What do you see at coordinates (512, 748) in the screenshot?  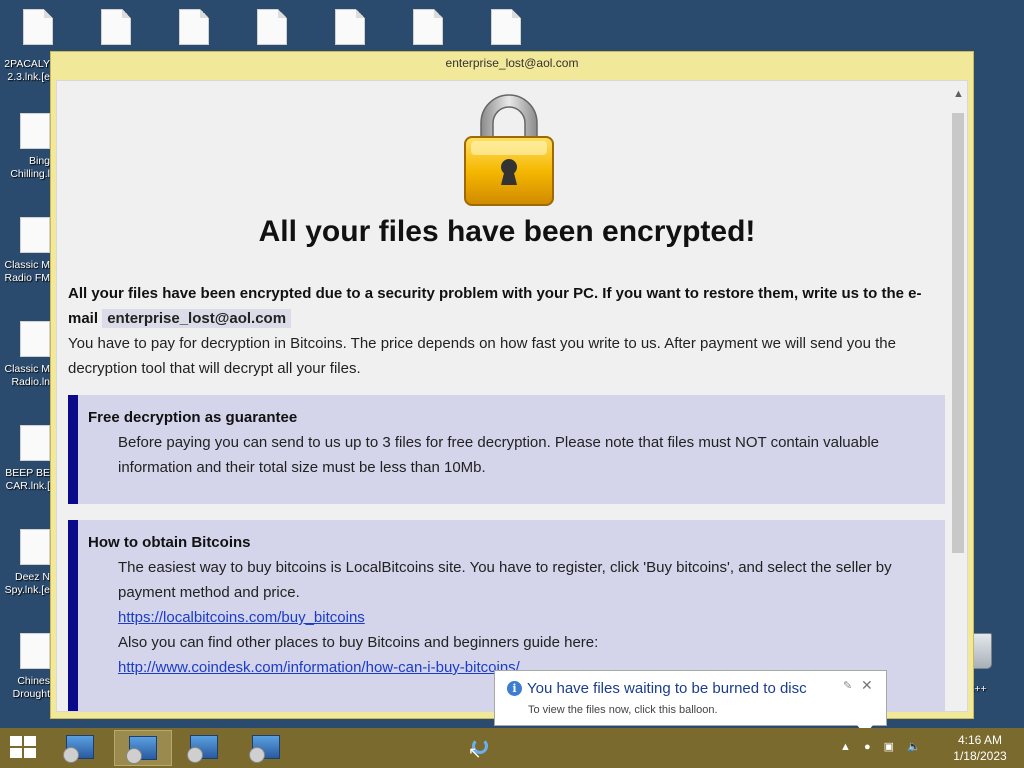 I see `taskbar: ↖ ▲ ● ▣ 🔈 4:16 AM 1/18/2023` at bounding box center [512, 748].